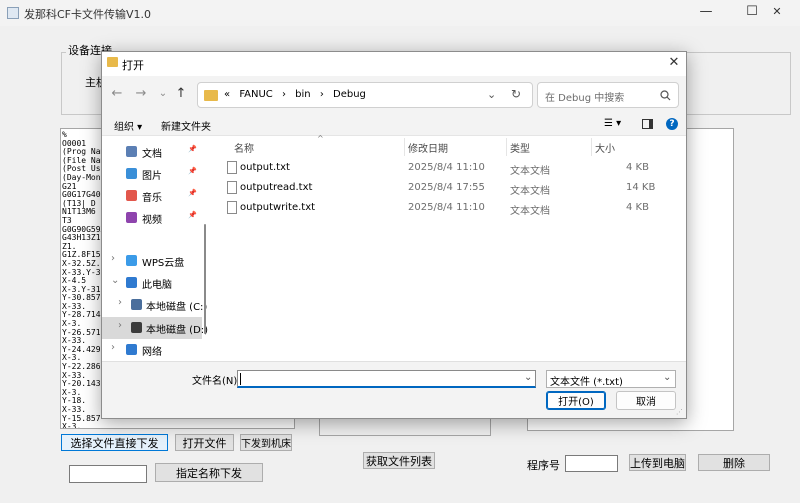  I want to click on up-arrow-icon: ↑, so click(181, 94).